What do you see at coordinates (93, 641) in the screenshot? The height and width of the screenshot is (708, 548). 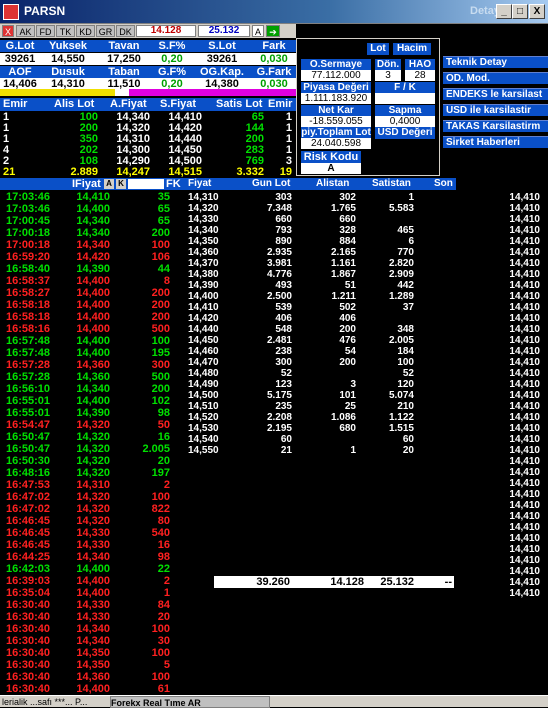 I see `trade-row: 16:30:40 14,340 30` at bounding box center [93, 641].